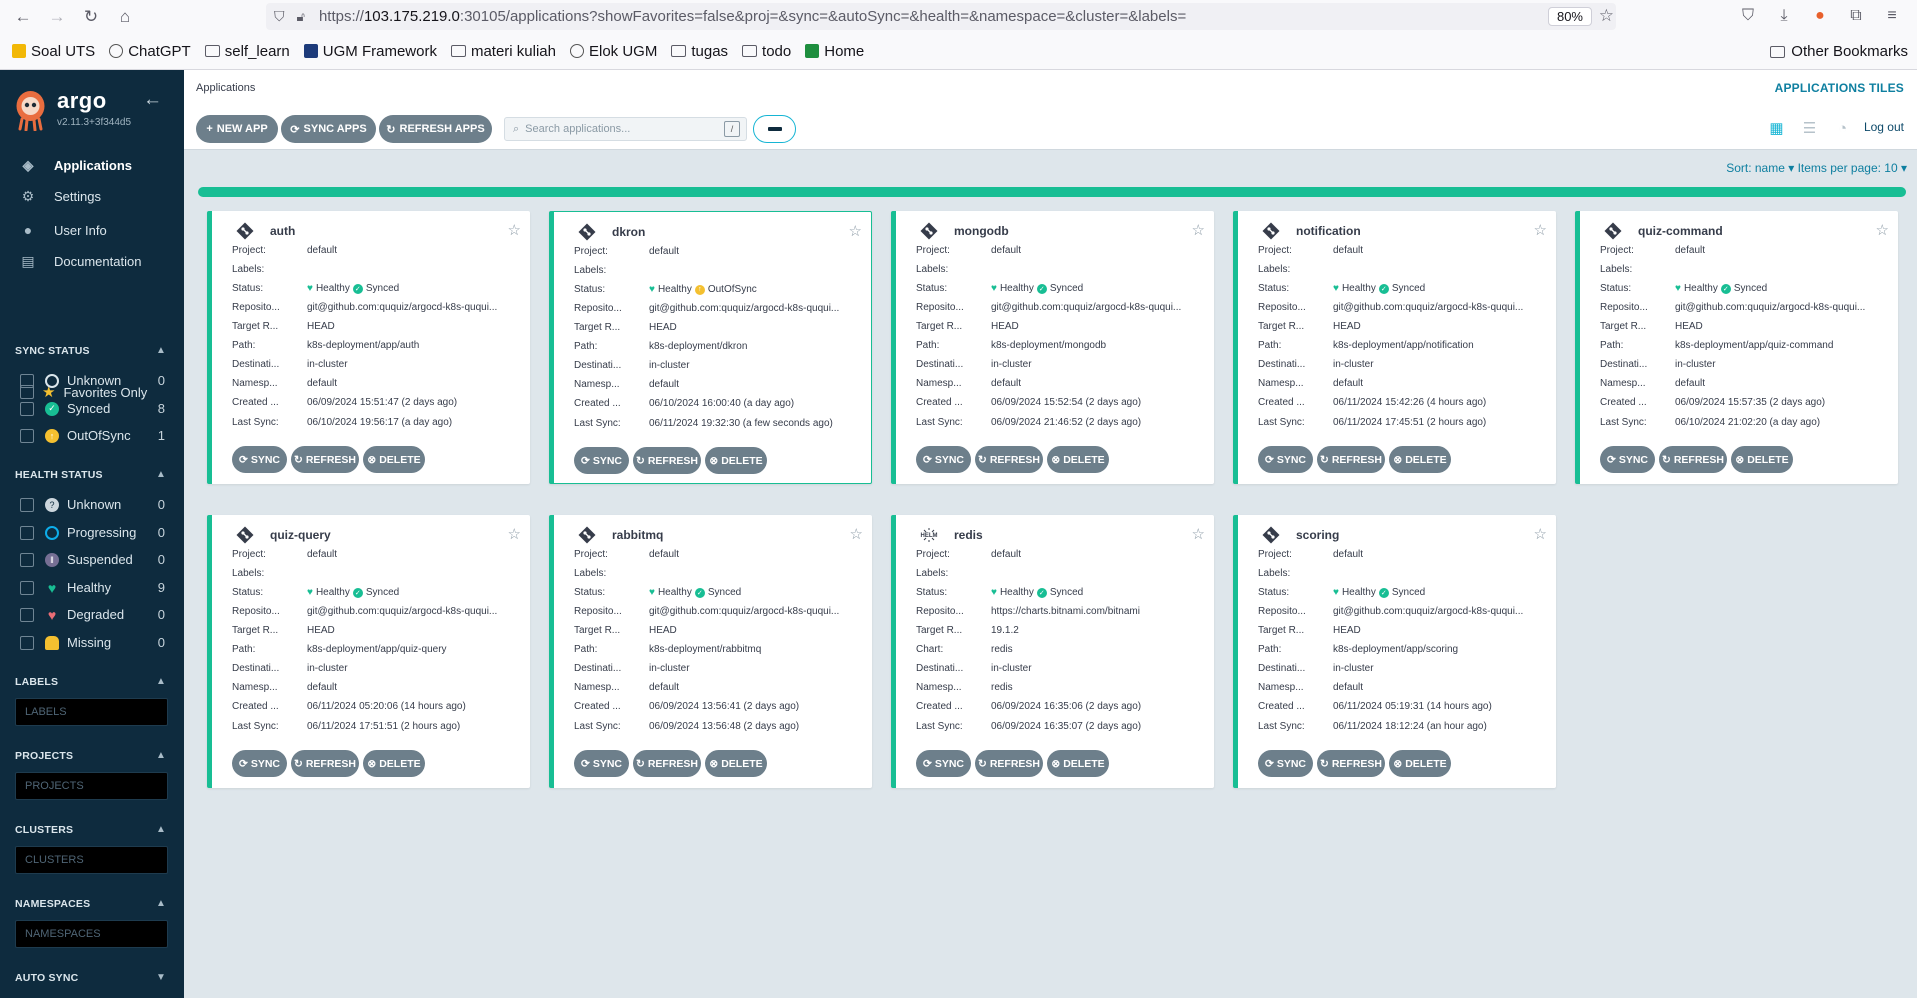  What do you see at coordinates (152, 100) in the screenshot?
I see `collapse-sidebar-icon: ←` at bounding box center [152, 100].